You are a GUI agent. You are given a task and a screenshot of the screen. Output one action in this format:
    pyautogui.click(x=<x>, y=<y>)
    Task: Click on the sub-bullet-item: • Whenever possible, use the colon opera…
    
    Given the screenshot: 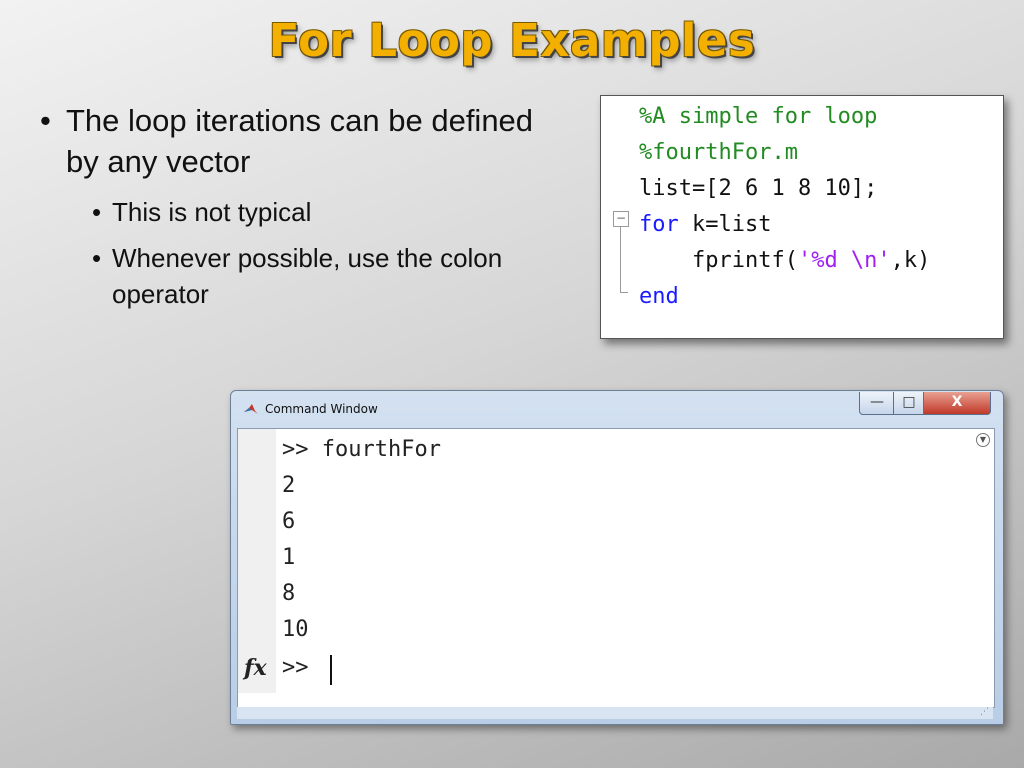 What is the action you would take?
    pyautogui.click(x=316, y=276)
    